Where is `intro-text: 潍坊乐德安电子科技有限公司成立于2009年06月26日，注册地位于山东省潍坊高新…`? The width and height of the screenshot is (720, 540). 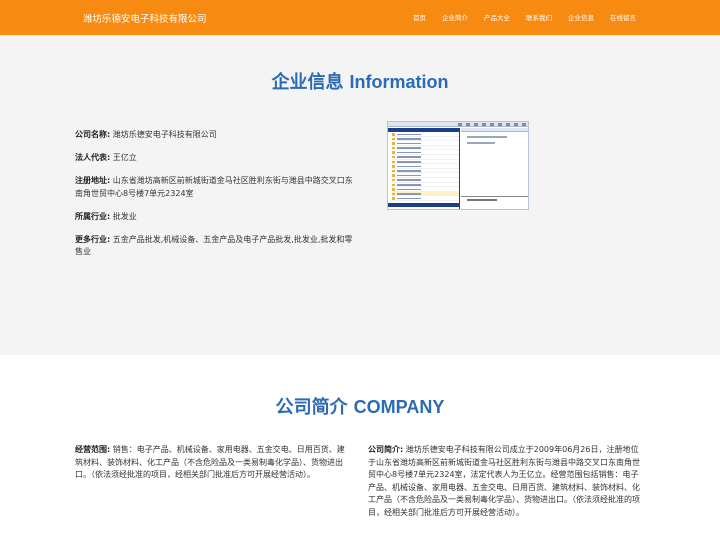
intro-text: 潍坊乐德安电子科技有限公司成立于2009年06月26日，注册地位于山东省潍坊高新… is located at coordinates (504, 481).